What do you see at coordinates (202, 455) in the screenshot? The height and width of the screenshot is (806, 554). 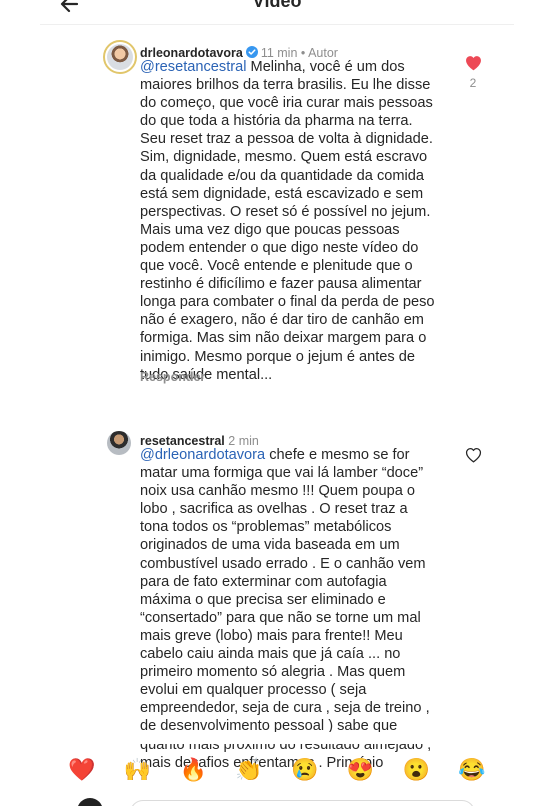 I see `comment-mention: @drleonardotavora` at bounding box center [202, 455].